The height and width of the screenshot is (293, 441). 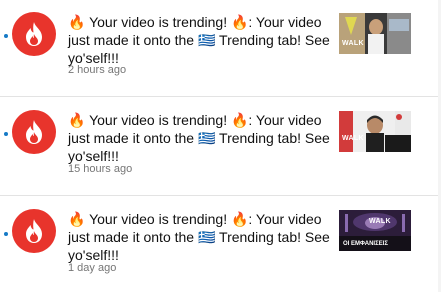 I want to click on notification-timestamp: 2 hours ago, so click(x=97, y=70).